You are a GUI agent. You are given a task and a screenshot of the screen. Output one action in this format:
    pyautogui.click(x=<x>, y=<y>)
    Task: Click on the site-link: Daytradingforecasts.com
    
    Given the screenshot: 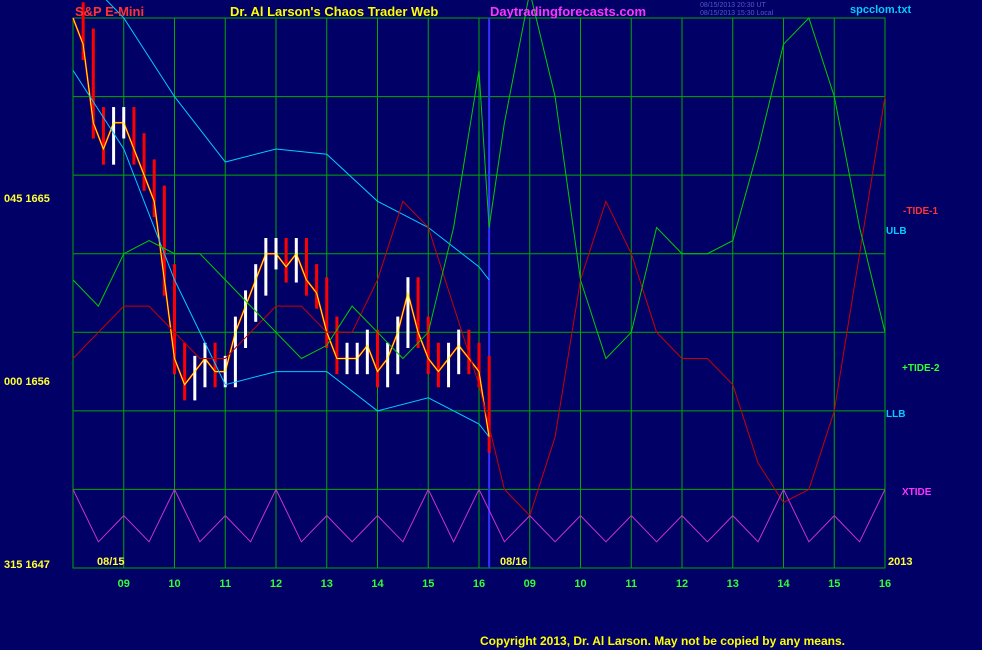 What is the action you would take?
    pyautogui.click(x=568, y=11)
    